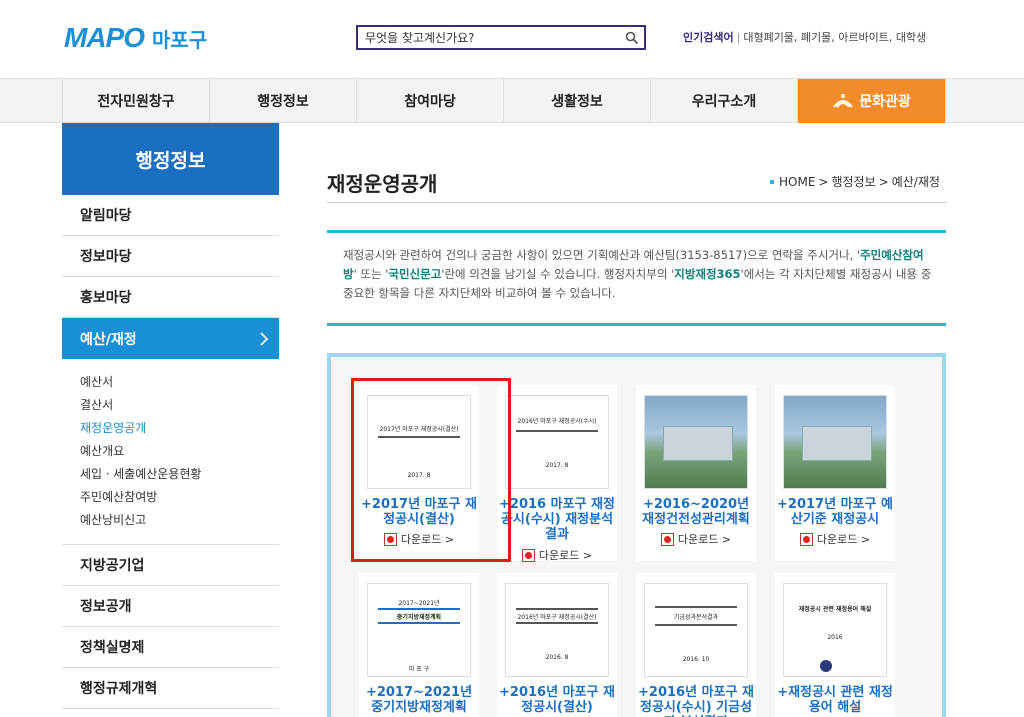  What do you see at coordinates (696, 512) in the screenshot?
I see `document-title: +2016~2020년 재정건전성관리계획` at bounding box center [696, 512].